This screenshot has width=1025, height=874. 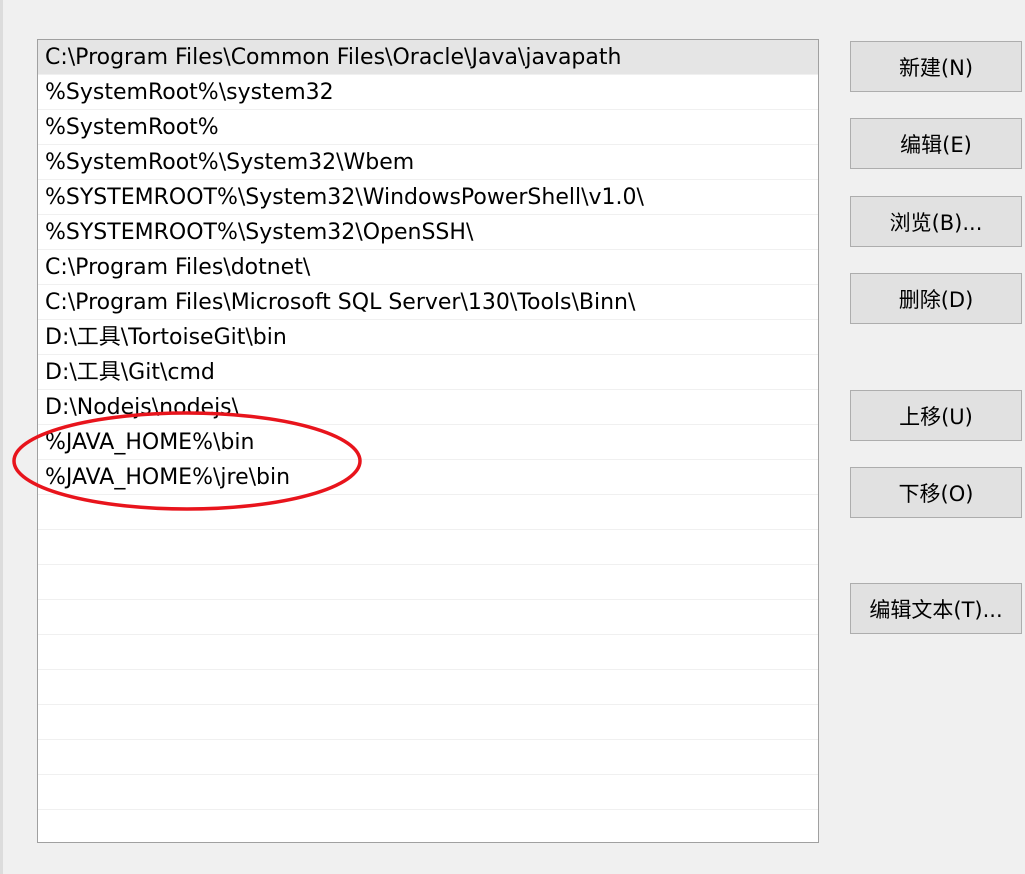 I want to click on list-item: %JAVA_HOME%\bin, so click(x=428, y=442).